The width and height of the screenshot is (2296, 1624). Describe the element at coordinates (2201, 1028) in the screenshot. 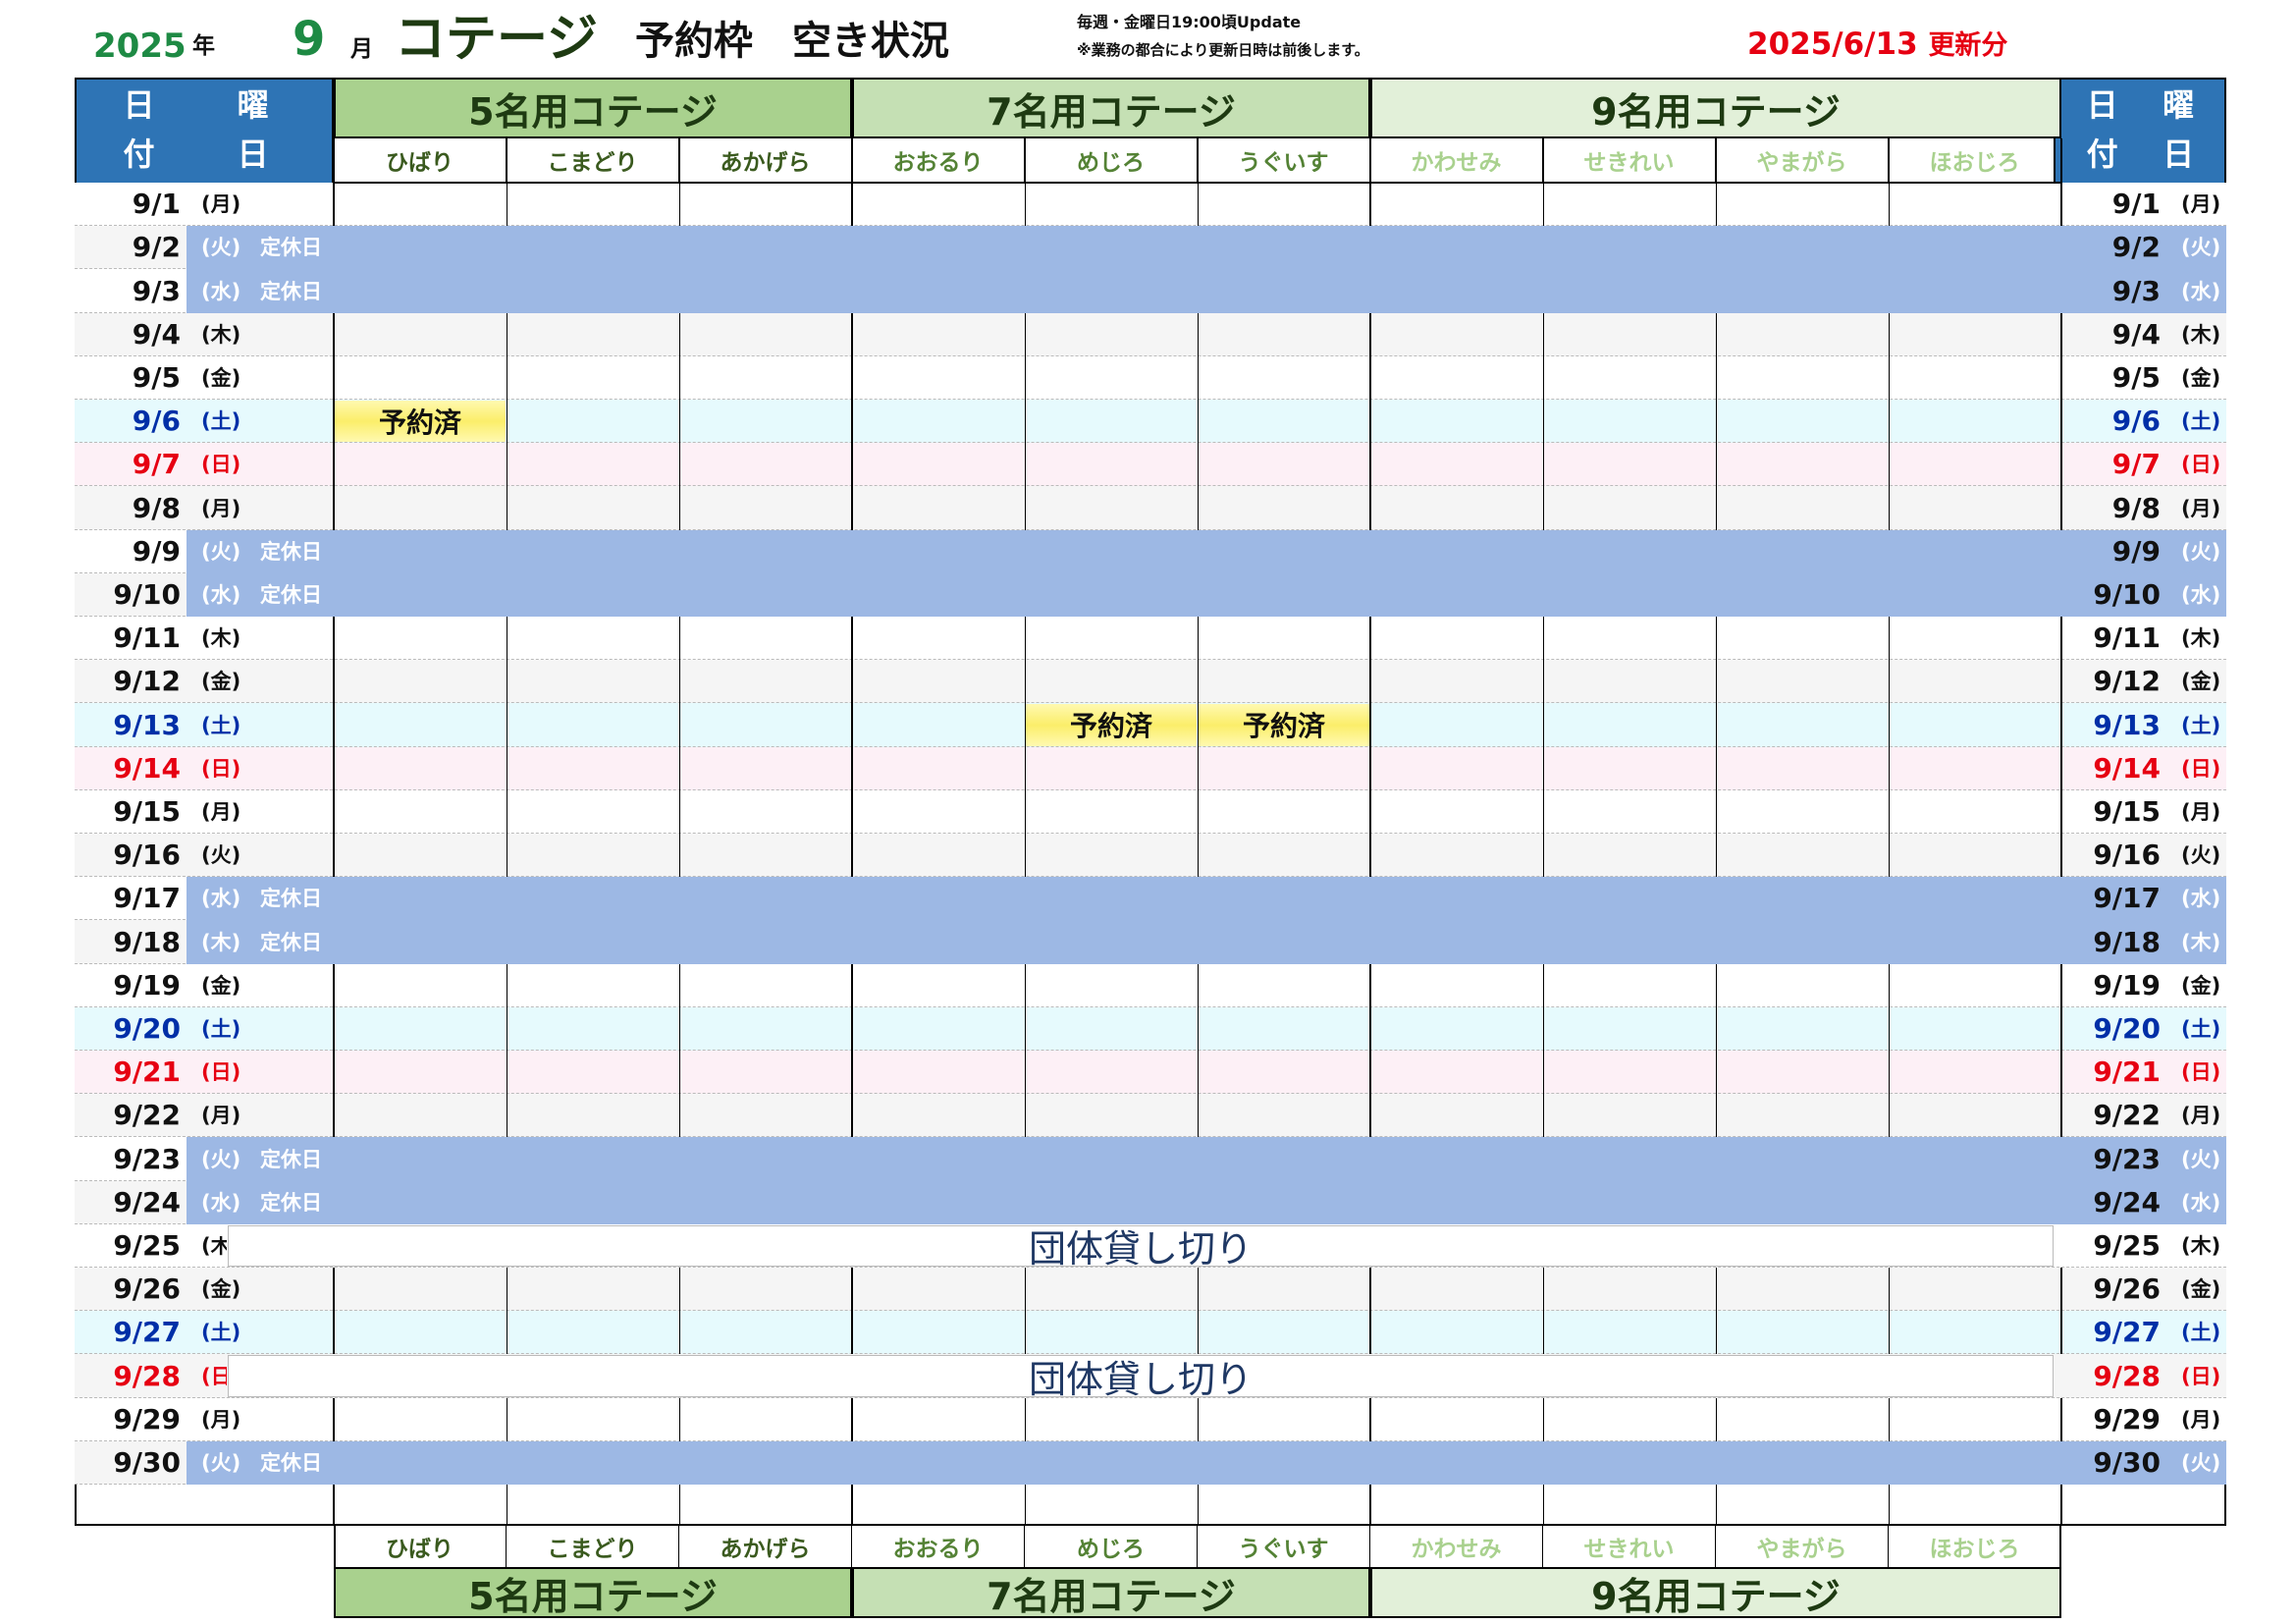

I see `row-weekday-right: (土)` at that location.